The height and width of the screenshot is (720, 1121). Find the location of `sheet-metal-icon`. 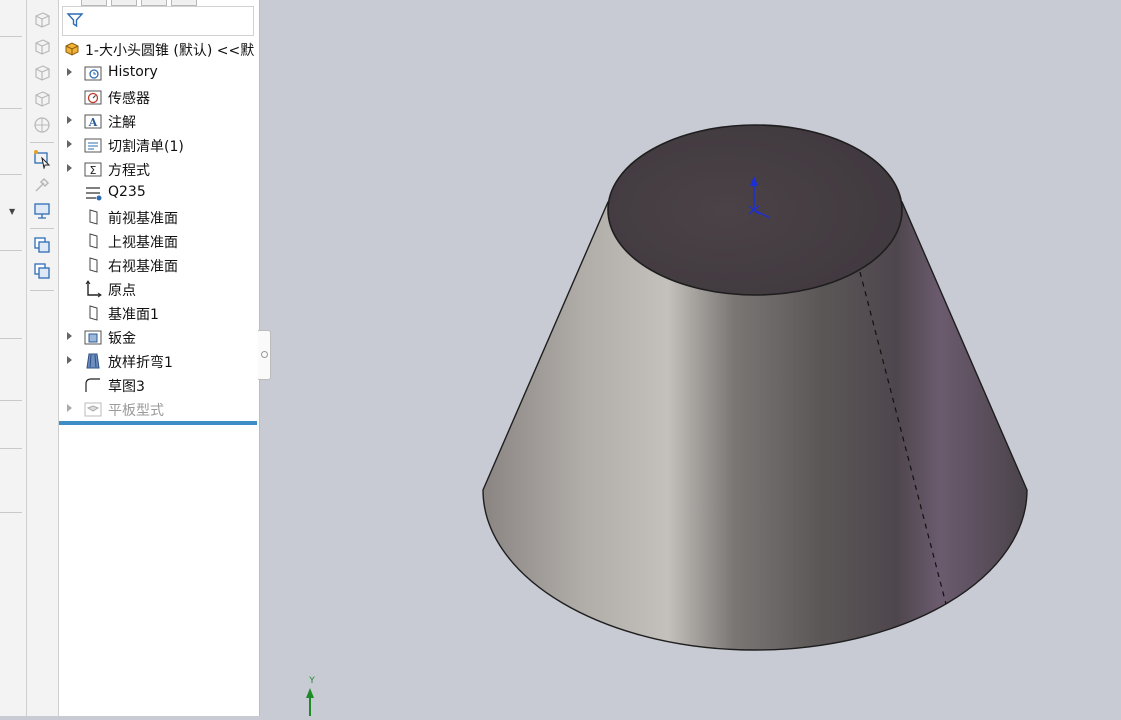

sheet-metal-icon is located at coordinates (93, 337).